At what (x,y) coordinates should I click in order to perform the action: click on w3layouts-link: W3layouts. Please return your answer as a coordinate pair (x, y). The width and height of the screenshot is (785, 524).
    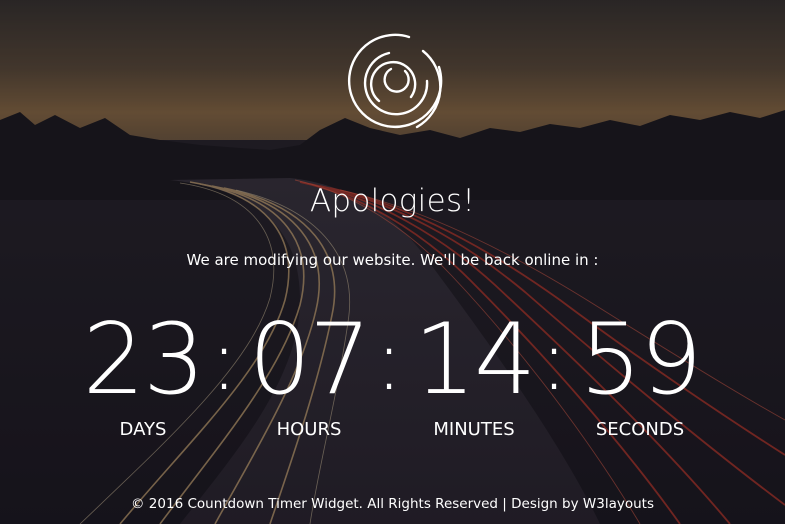
    Looking at the image, I should click on (618, 504).